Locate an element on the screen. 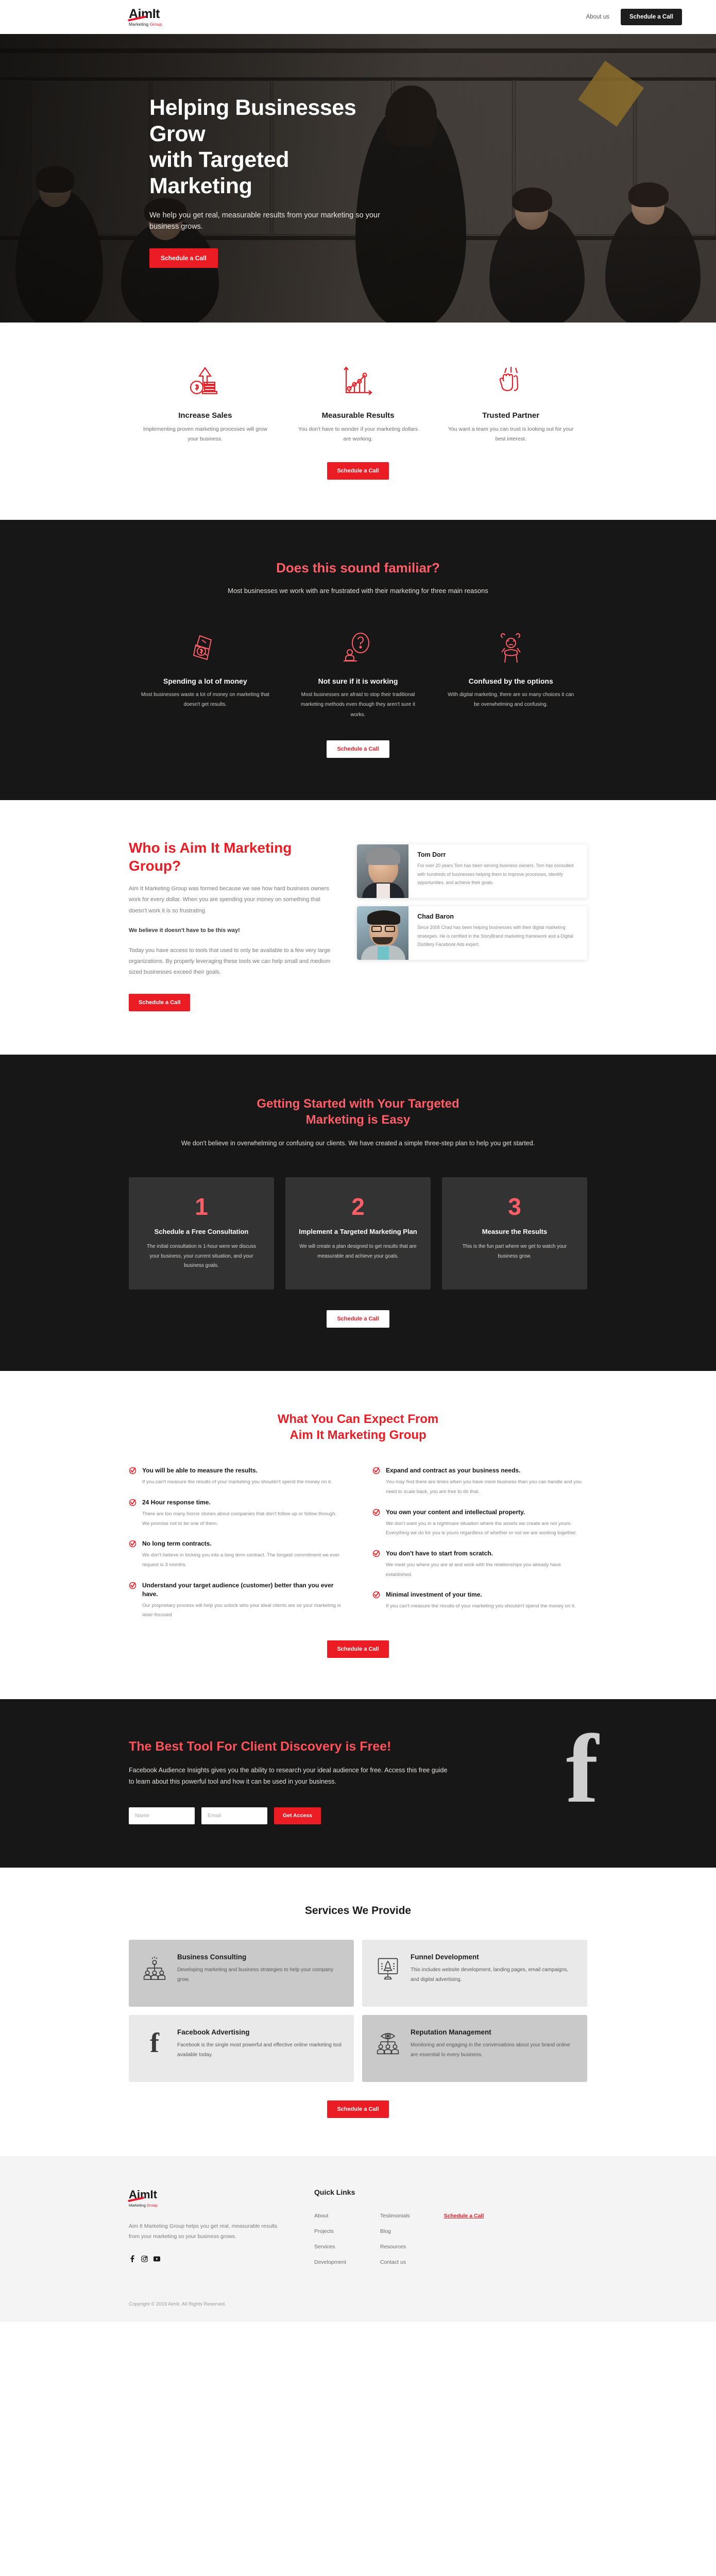 This screenshot has height=2576, width=716. brand-logo: AimIt Marketing Group is located at coordinates (144, 17).